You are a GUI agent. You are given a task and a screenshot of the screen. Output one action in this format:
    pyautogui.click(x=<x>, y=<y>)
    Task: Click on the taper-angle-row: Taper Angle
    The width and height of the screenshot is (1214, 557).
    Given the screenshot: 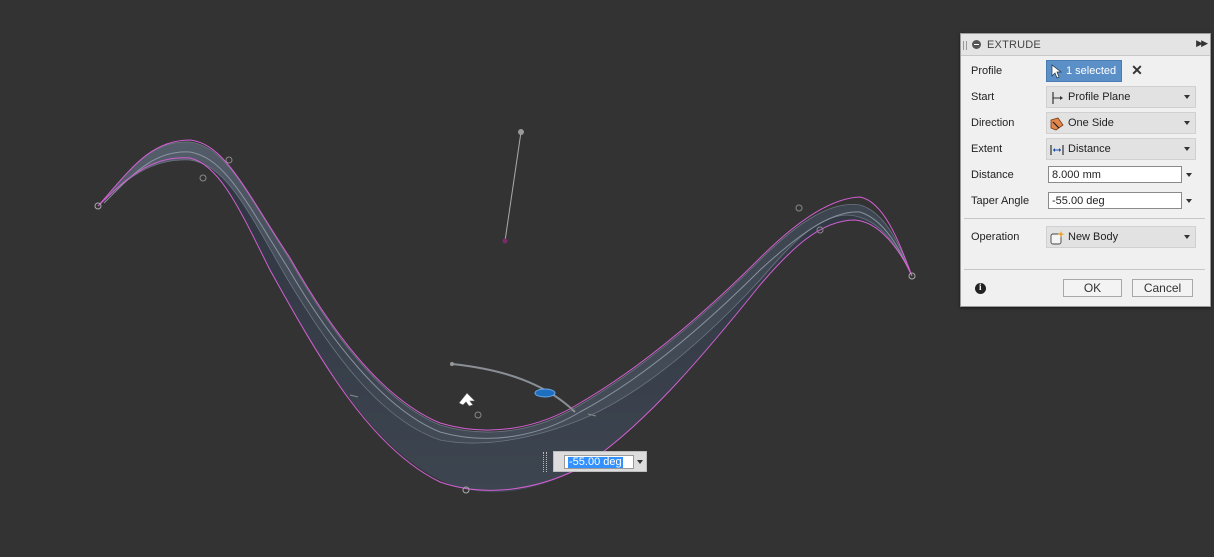 What is the action you would take?
    pyautogui.click(x=1085, y=201)
    